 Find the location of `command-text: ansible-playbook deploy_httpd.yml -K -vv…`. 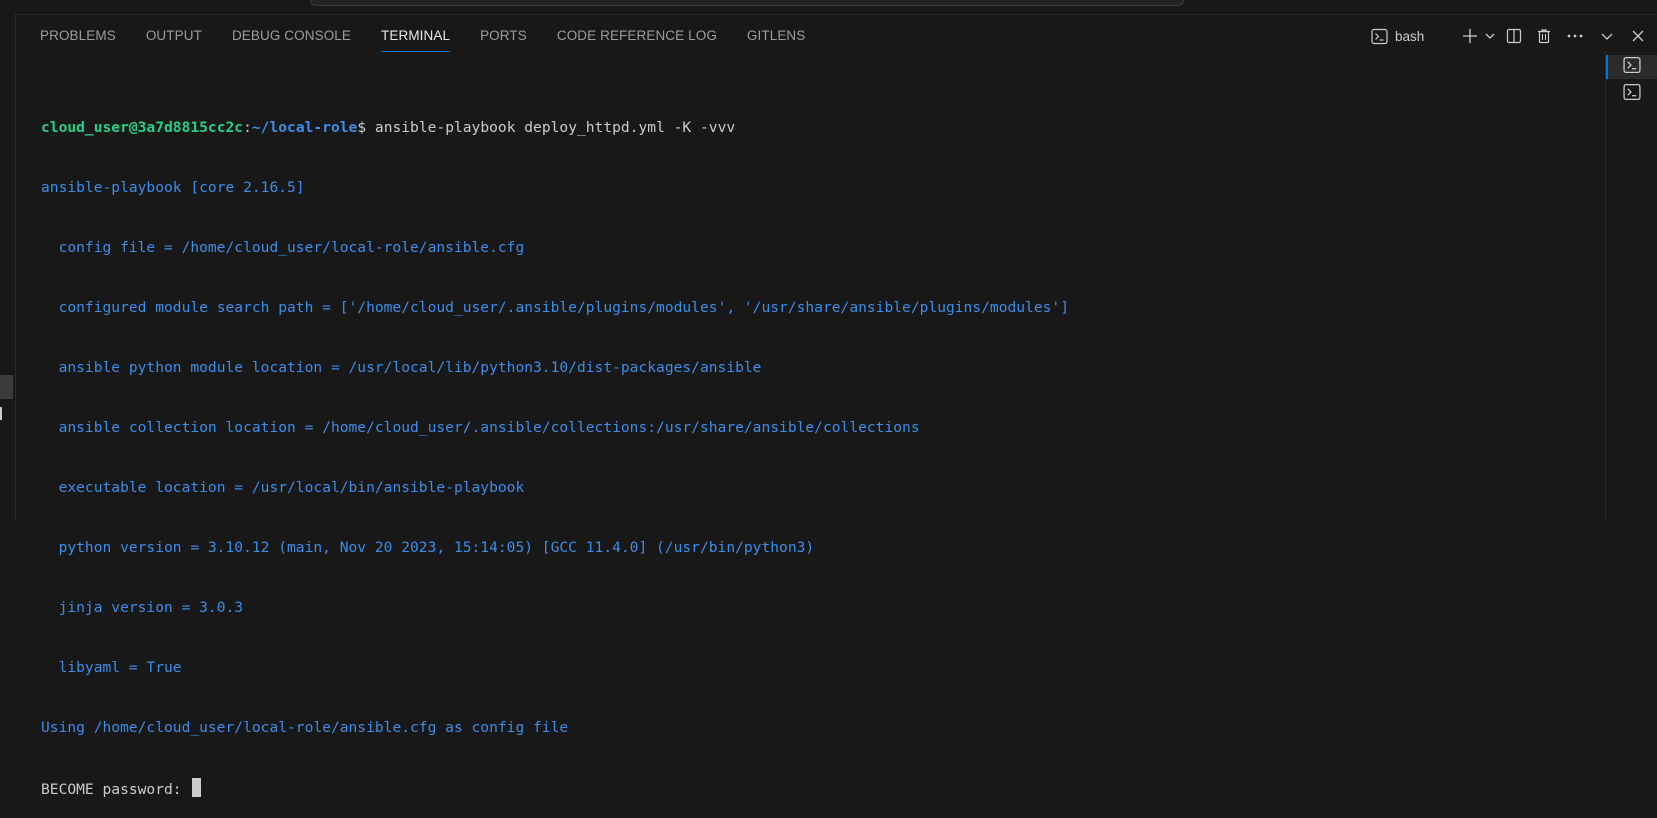

command-text: ansible-playbook deploy_httpd.yml -K -vv… is located at coordinates (555, 127).